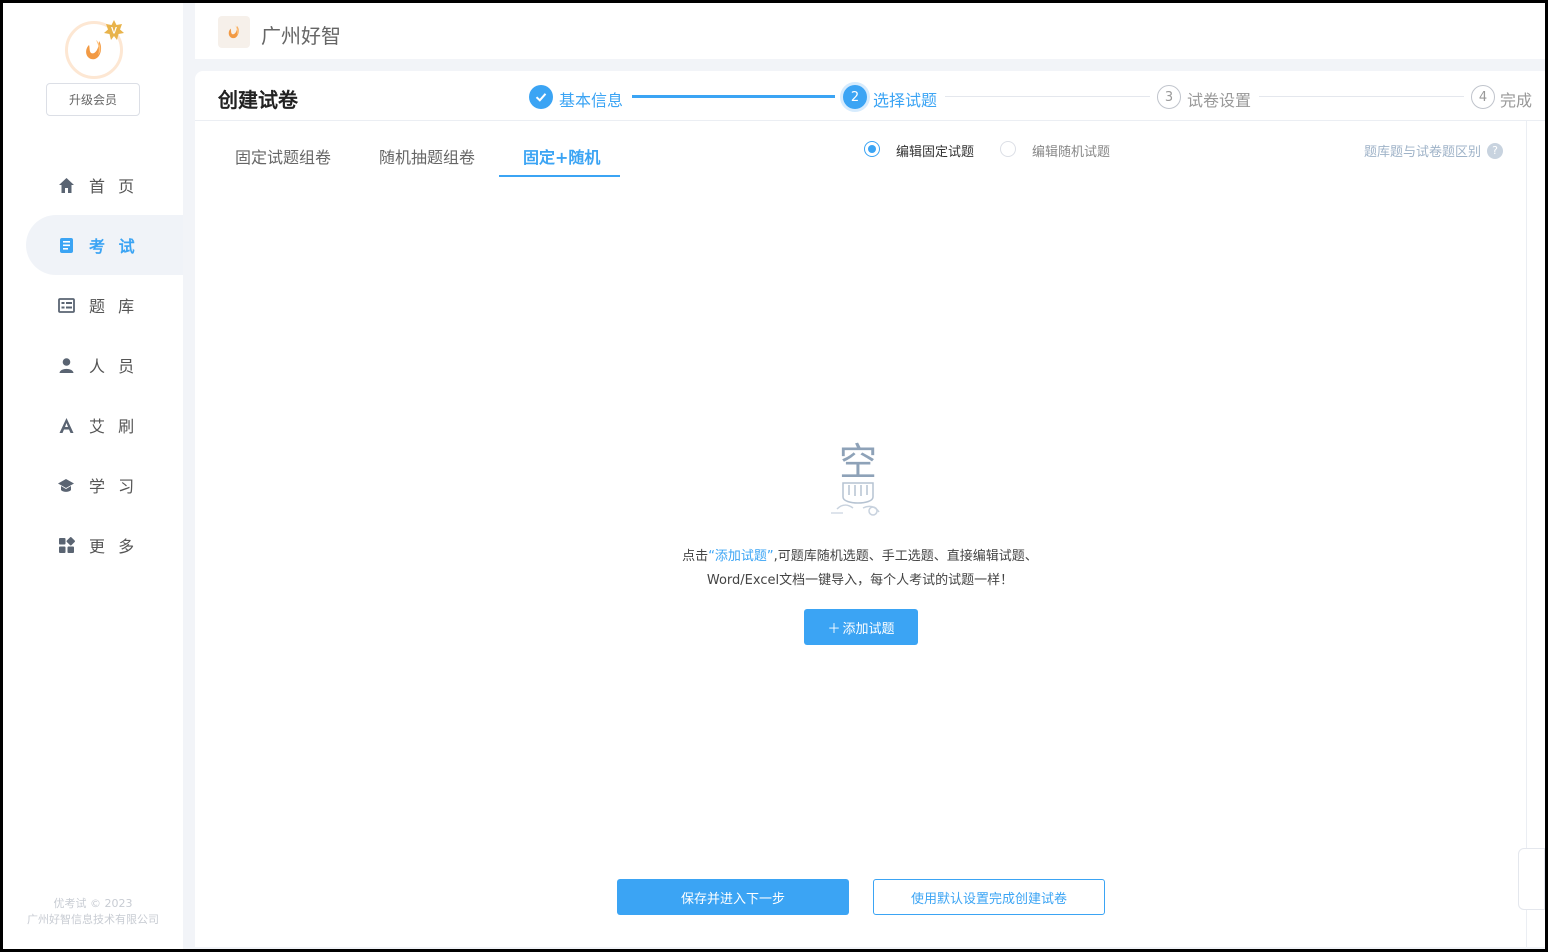  I want to click on sidebar-item-home: 首 页, so click(93, 185).